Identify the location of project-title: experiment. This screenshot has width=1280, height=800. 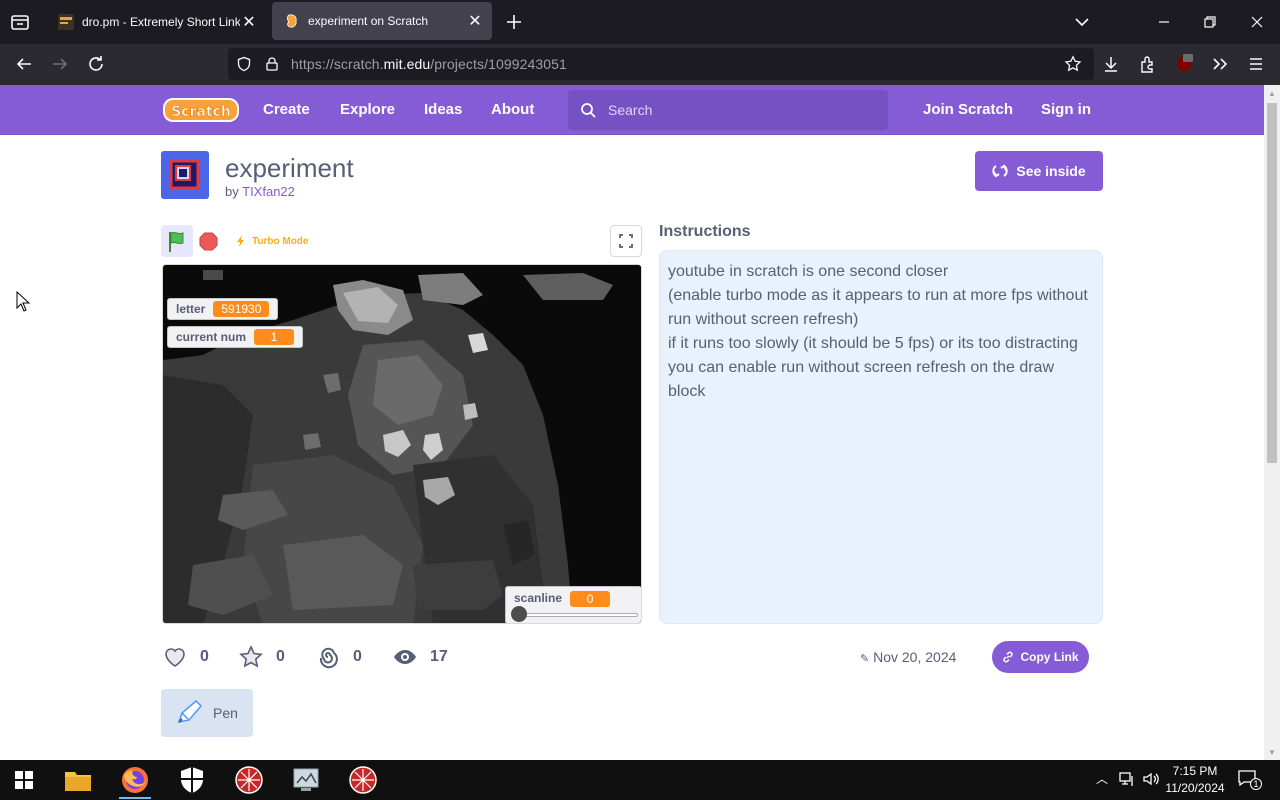
(289, 168).